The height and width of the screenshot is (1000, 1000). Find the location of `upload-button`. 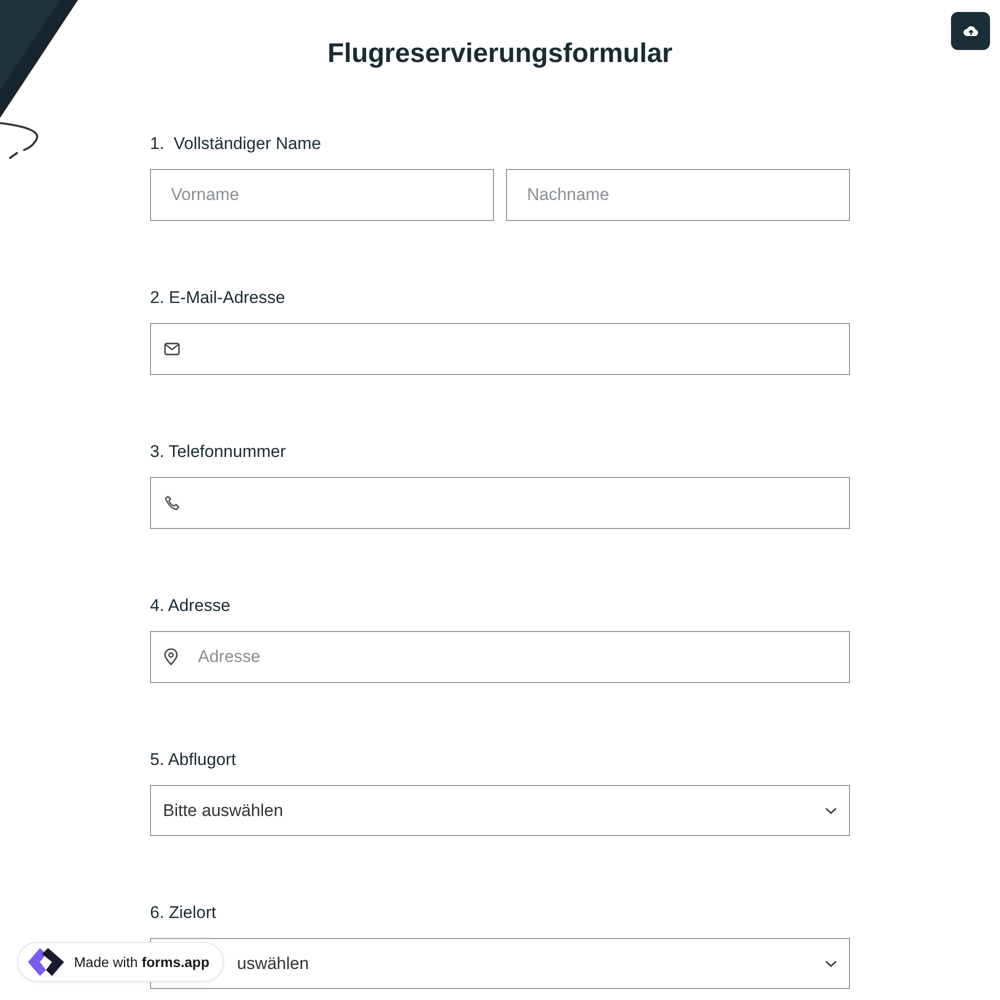

upload-button is located at coordinates (970, 31).